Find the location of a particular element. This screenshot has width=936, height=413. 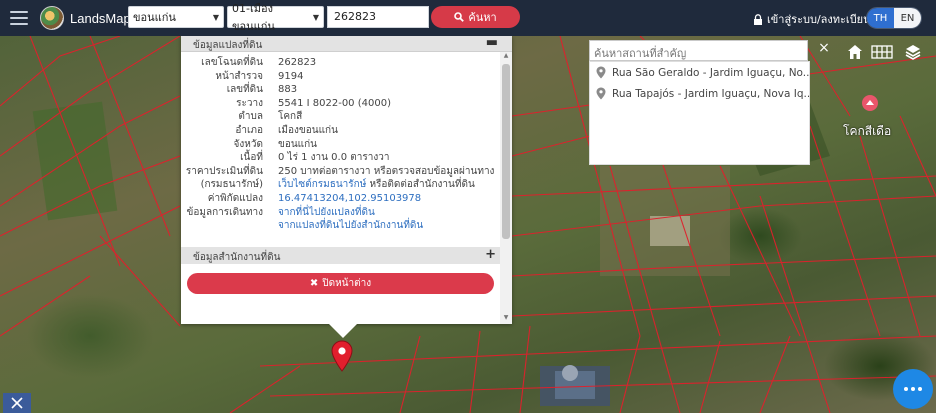

info-row: ระวาง 5541 I 8022-00 (4000) is located at coordinates (346, 104).